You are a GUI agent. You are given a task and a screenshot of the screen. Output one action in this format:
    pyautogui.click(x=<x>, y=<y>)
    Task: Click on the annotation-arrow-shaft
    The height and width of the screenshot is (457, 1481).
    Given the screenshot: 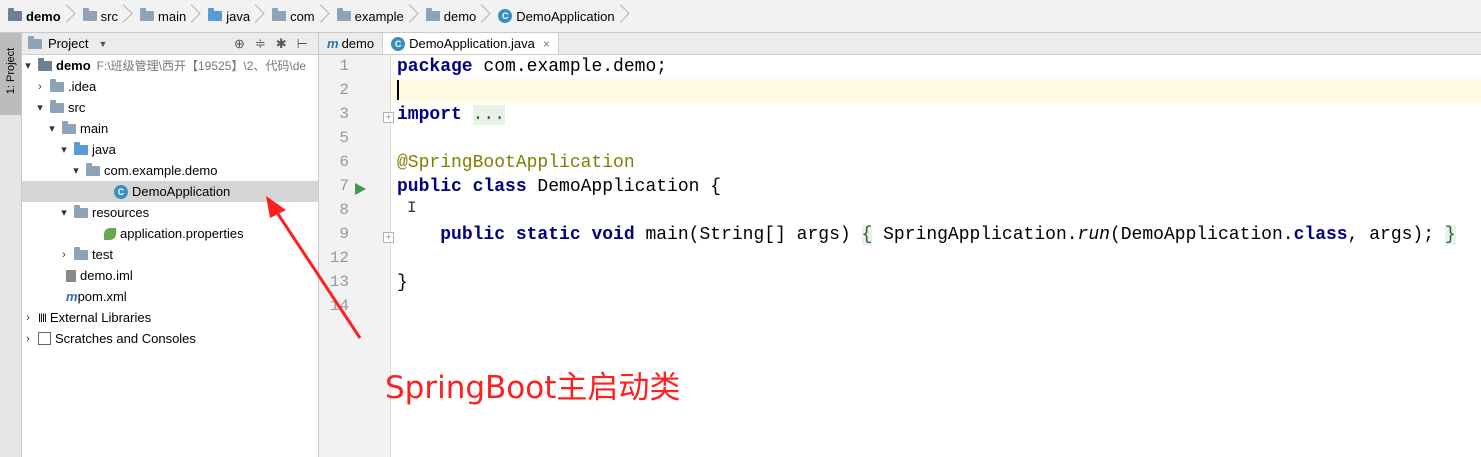 What is the action you would take?
    pyautogui.click(x=316, y=271)
    